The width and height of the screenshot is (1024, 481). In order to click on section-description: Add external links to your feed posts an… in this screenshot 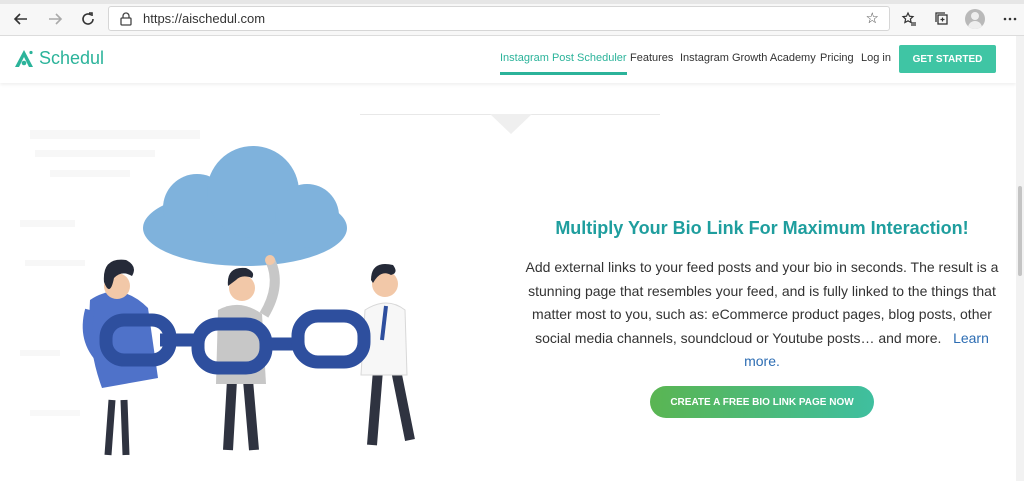, I will do `click(762, 315)`.